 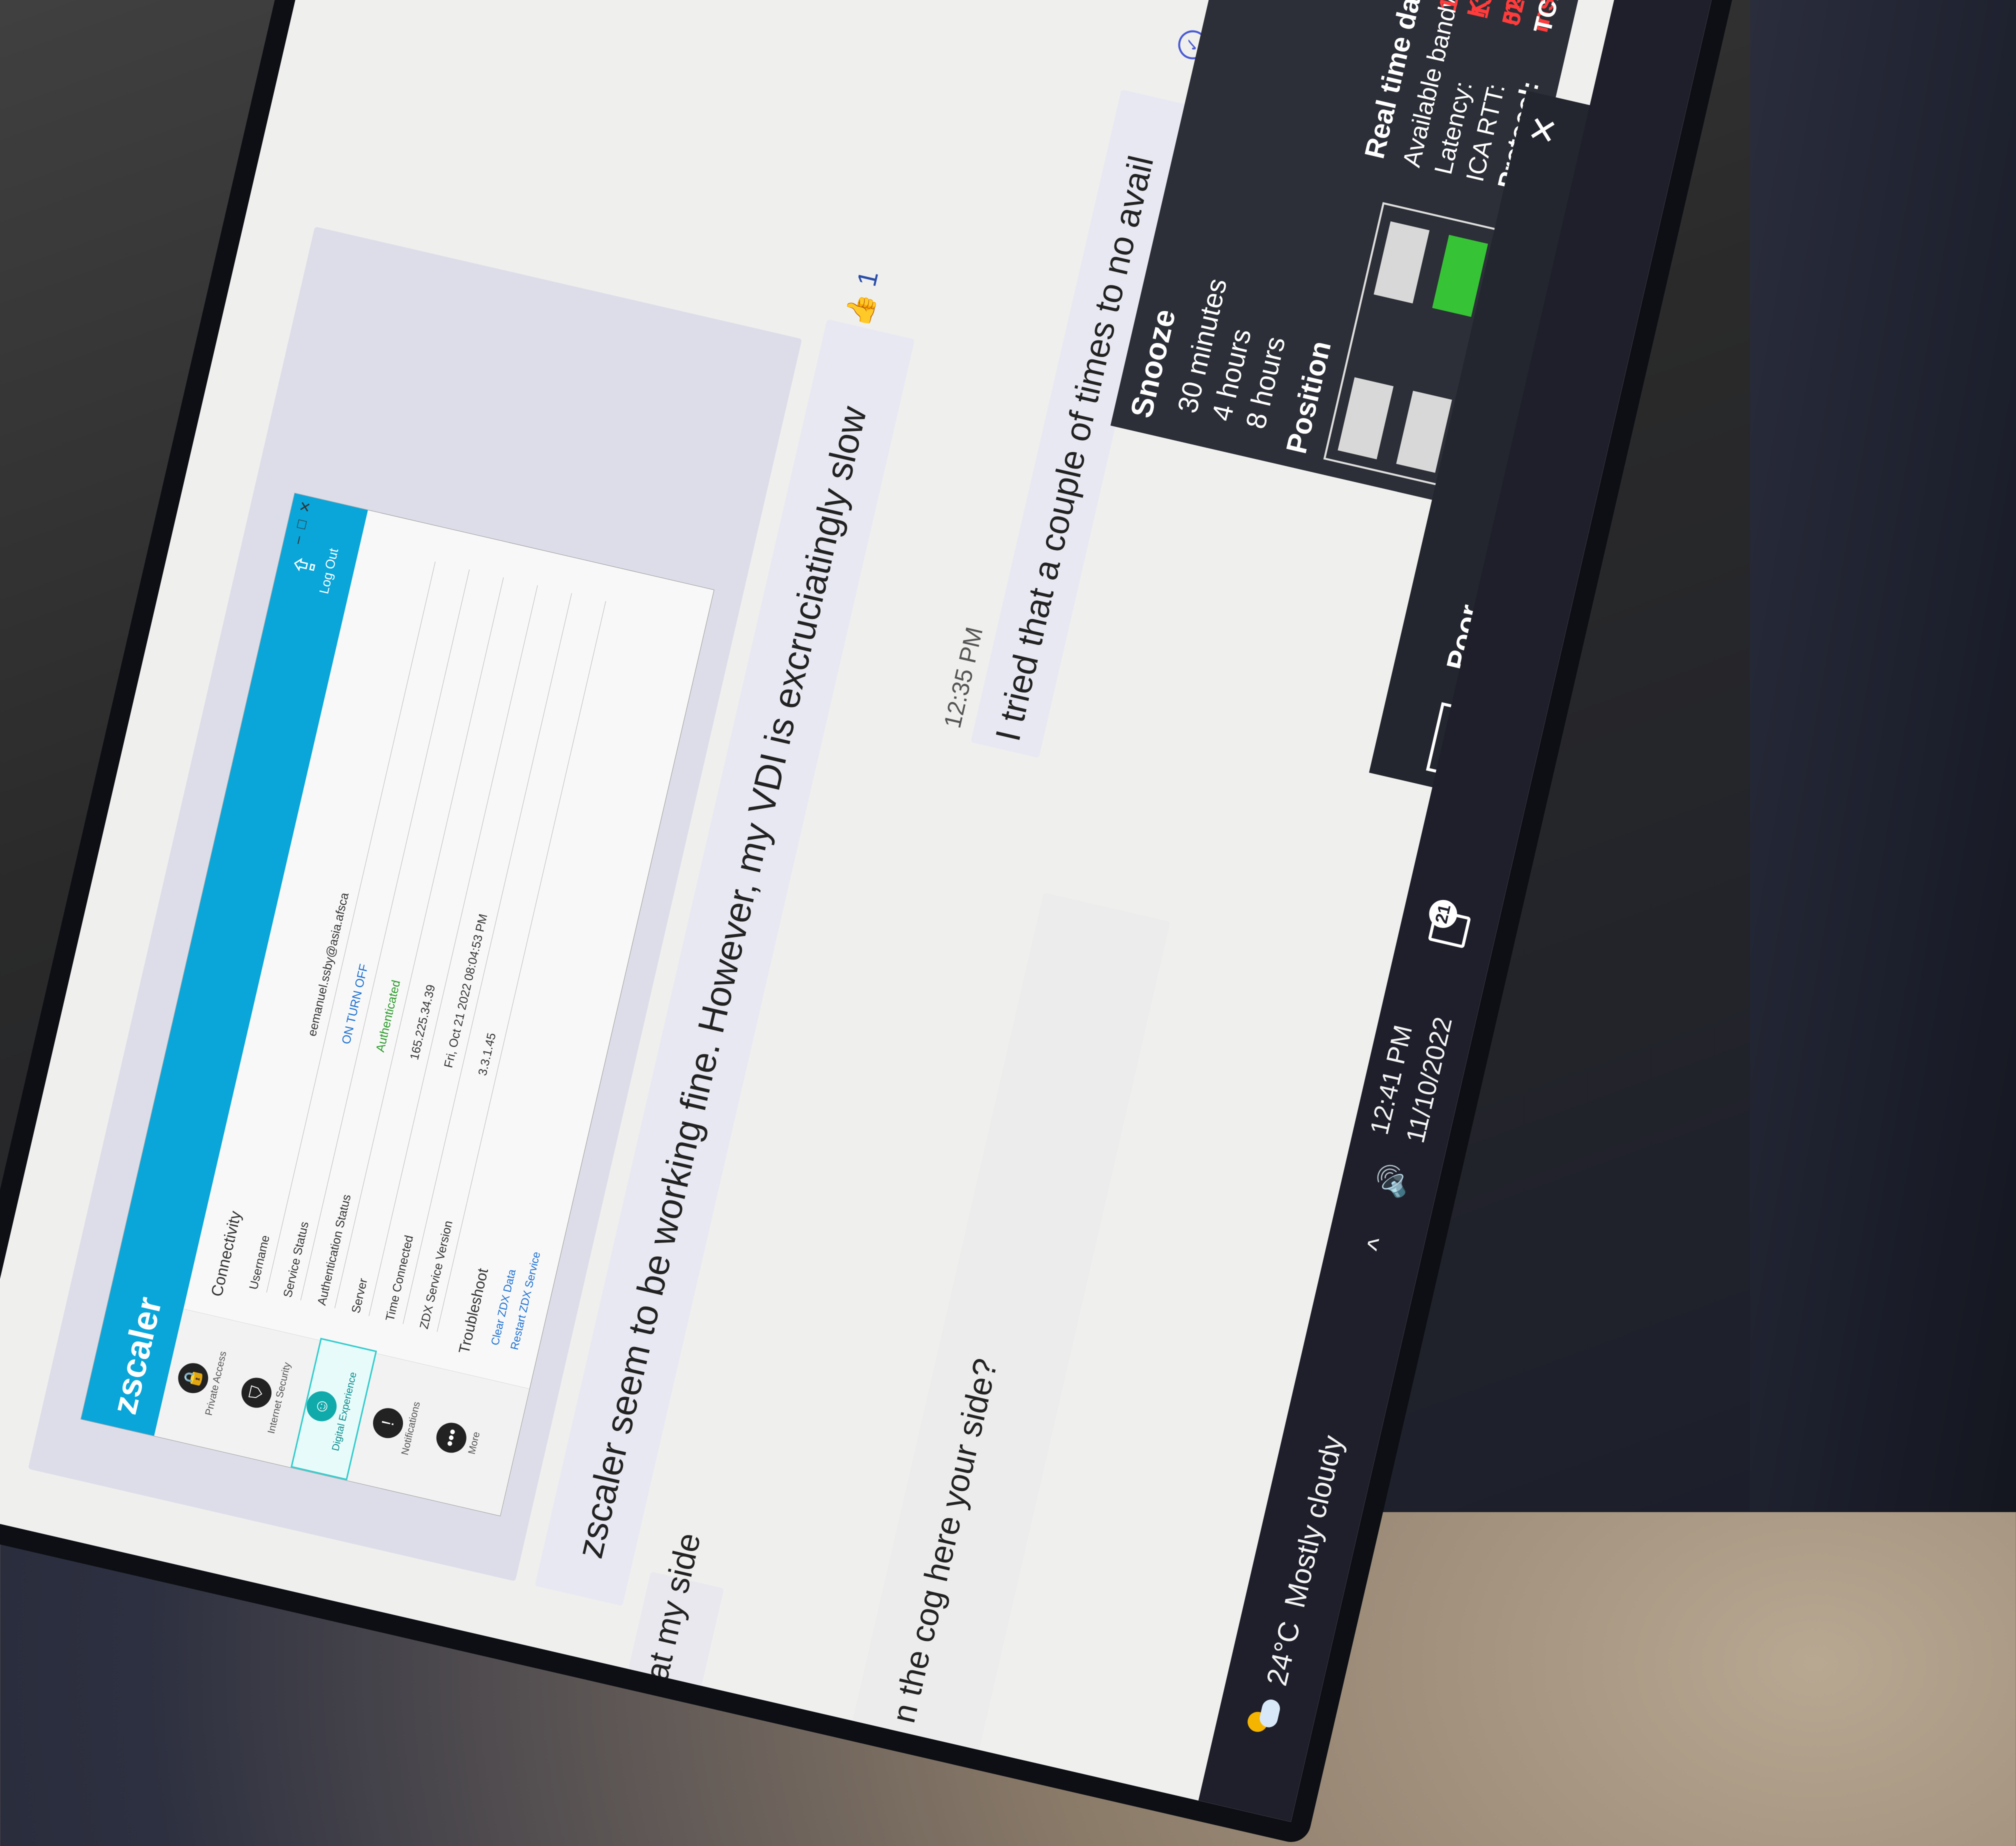 I want to click on cloud-shape, so click(x=1270, y=1714).